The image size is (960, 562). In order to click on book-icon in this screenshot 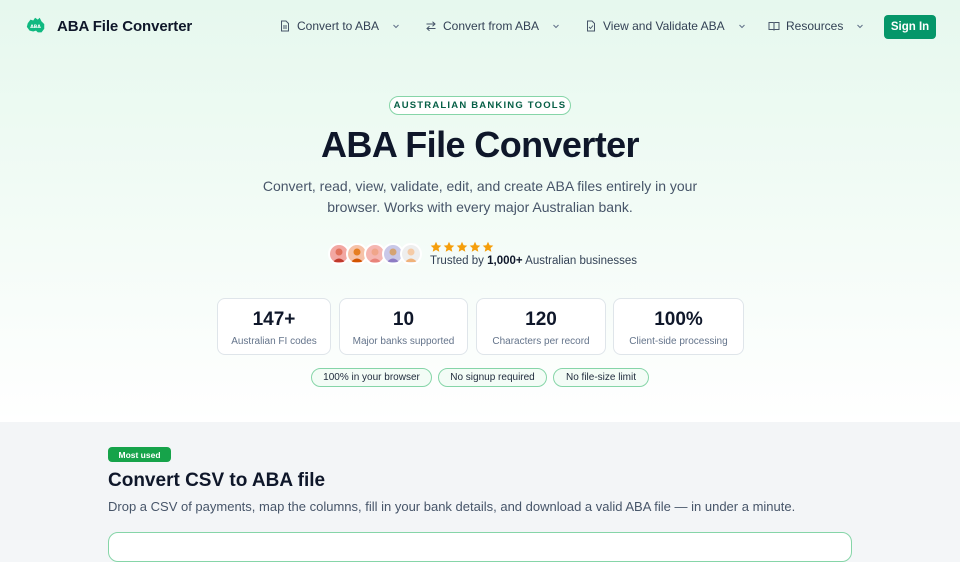, I will do `click(774, 26)`.